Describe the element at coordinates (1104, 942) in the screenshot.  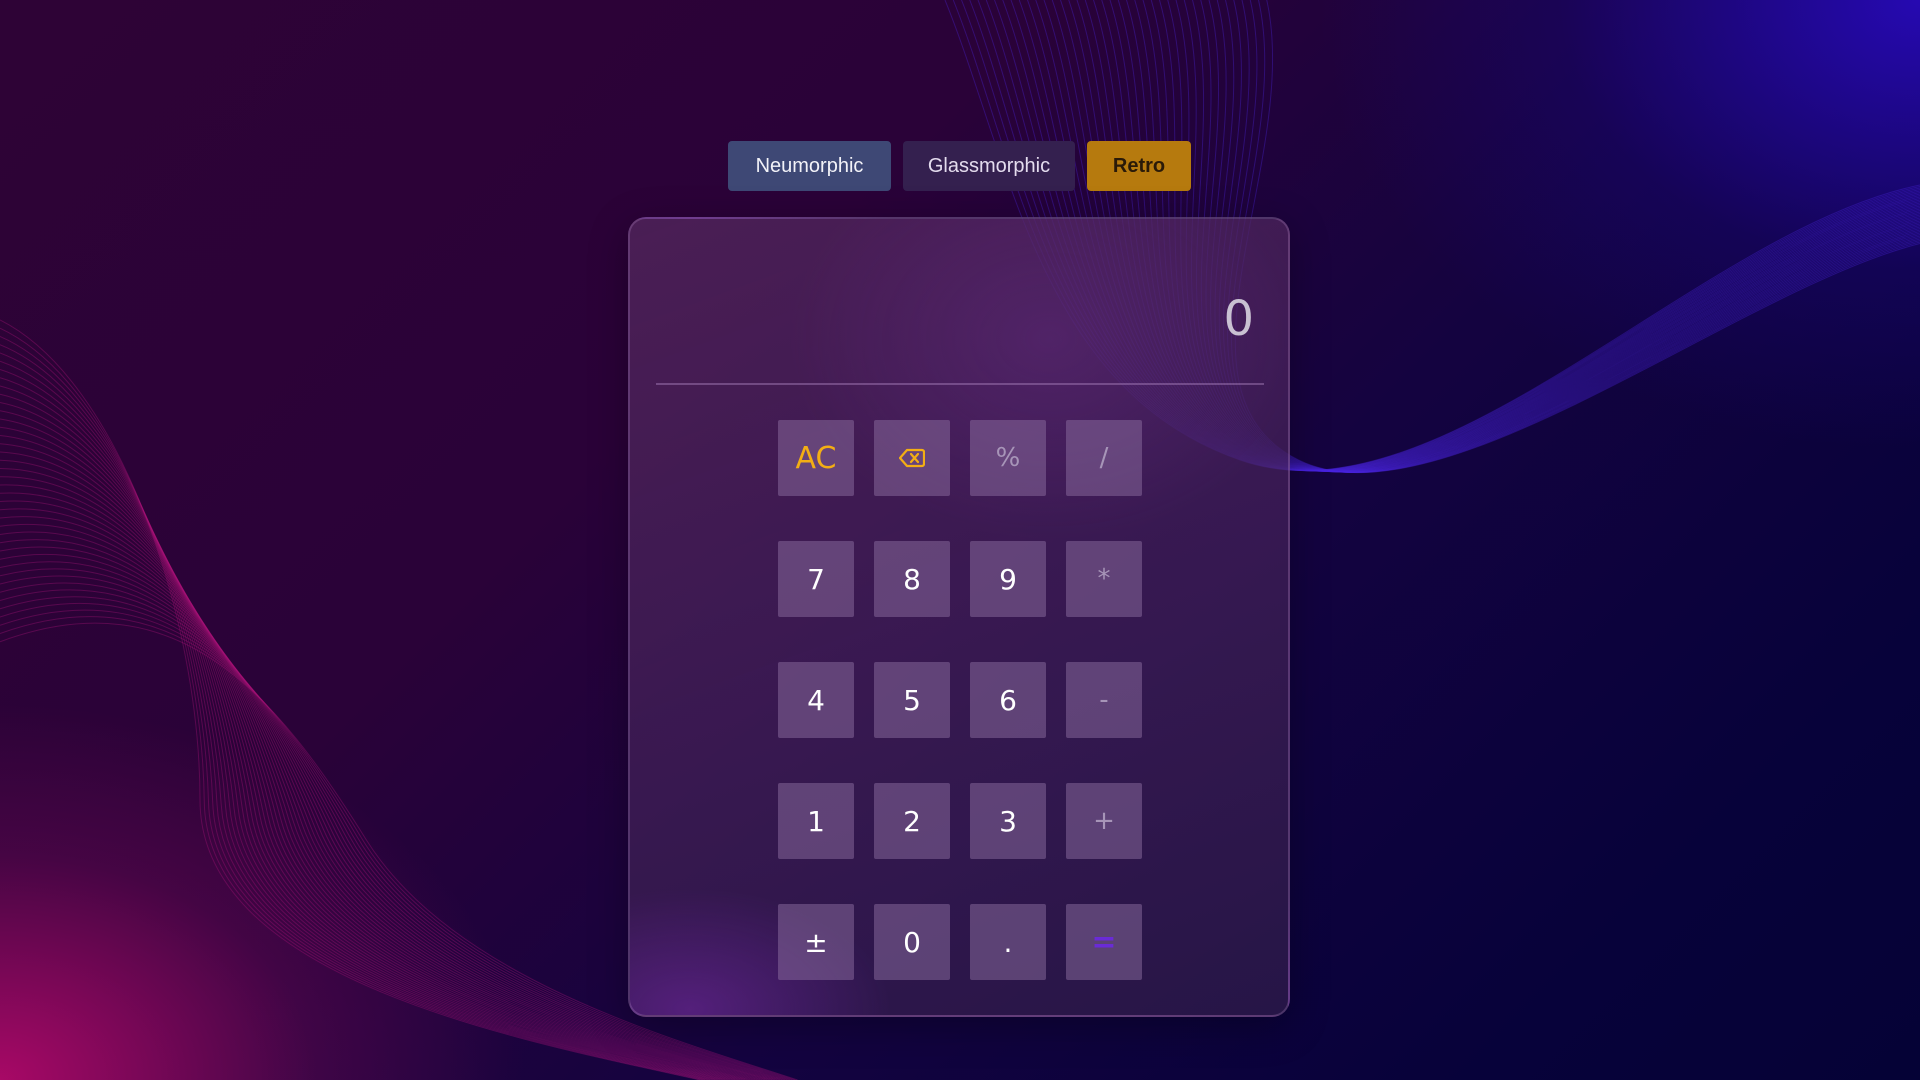
I see `equals-button: =` at that location.